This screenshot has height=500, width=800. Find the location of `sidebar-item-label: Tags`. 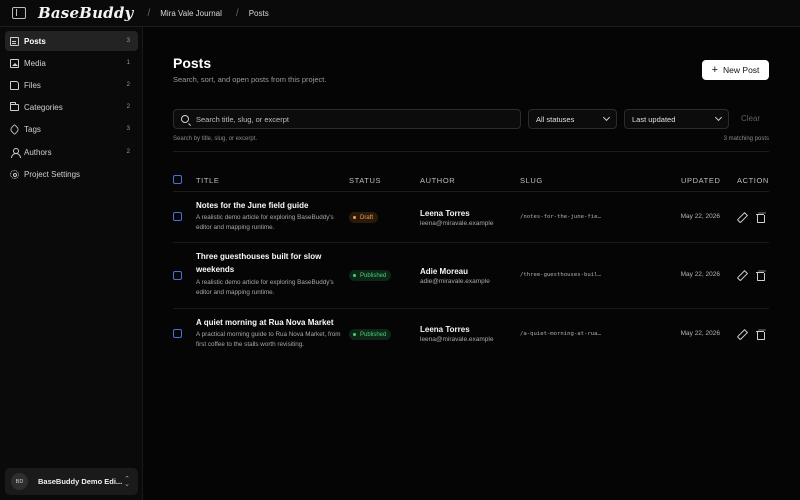

sidebar-item-label: Tags is located at coordinates (32, 129).